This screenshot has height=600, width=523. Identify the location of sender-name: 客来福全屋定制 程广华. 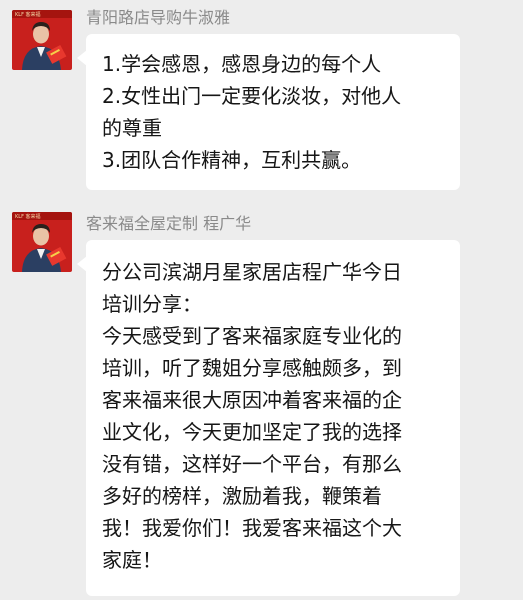
(169, 223).